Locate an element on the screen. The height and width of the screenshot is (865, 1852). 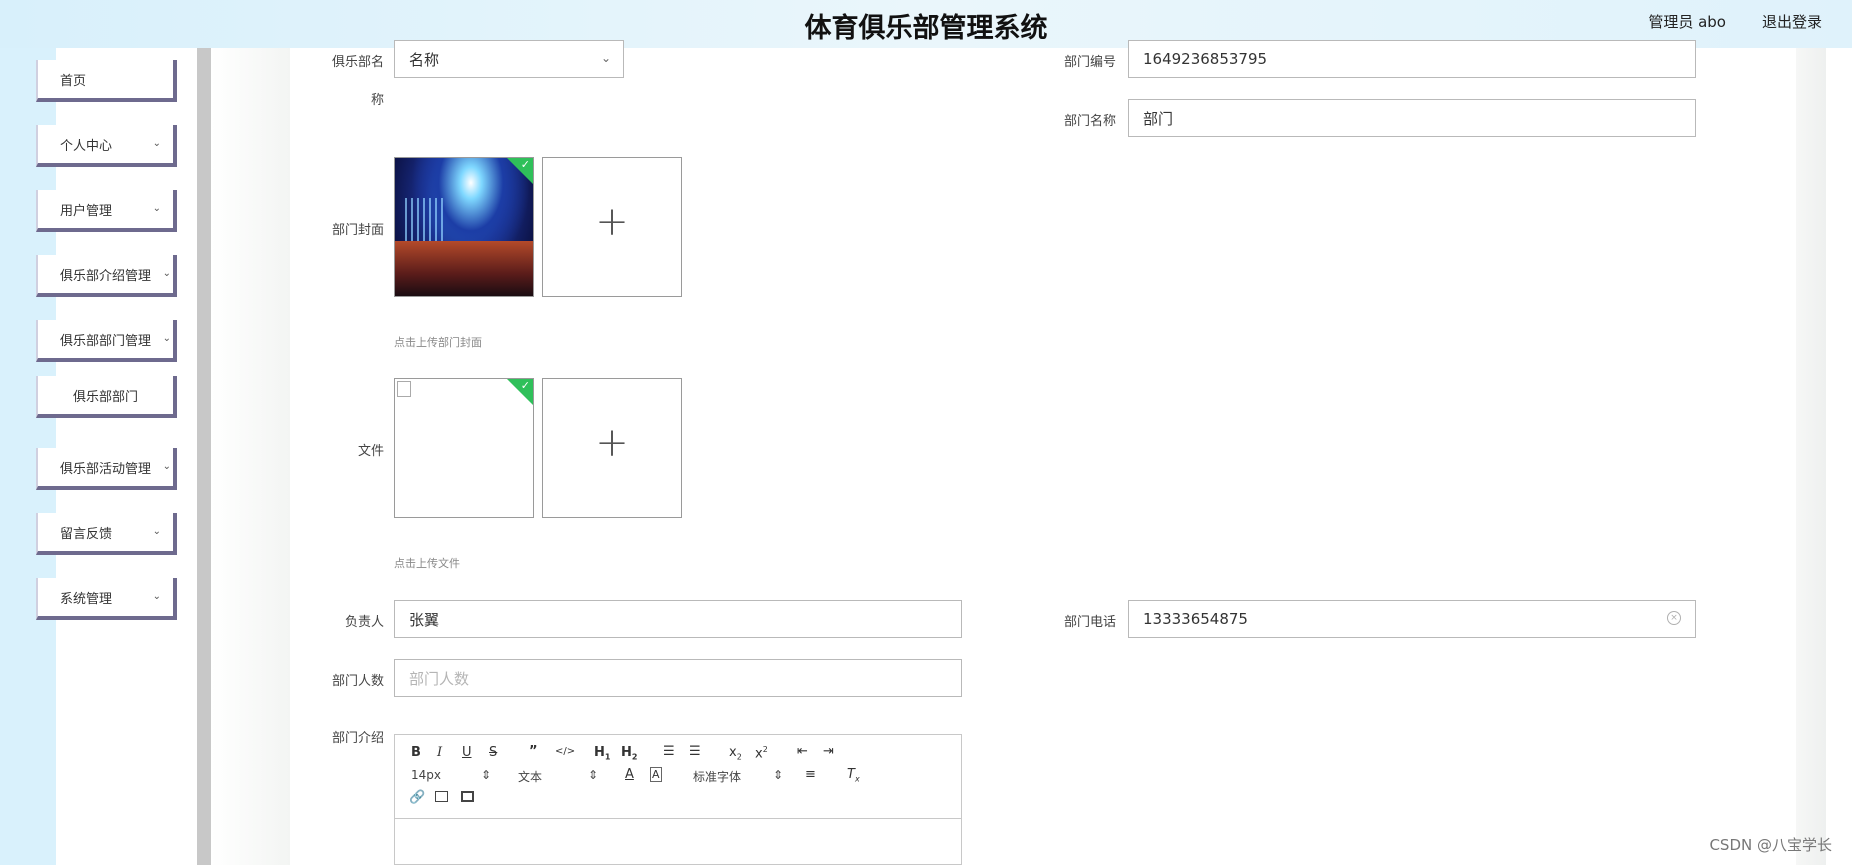
sidebar-divider is located at coordinates (204, 456).